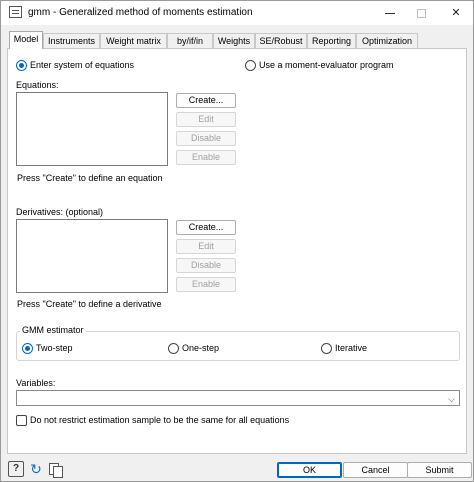  Describe the element at coordinates (238, 398) in the screenshot. I see `variables-combobox: ⌵` at that location.